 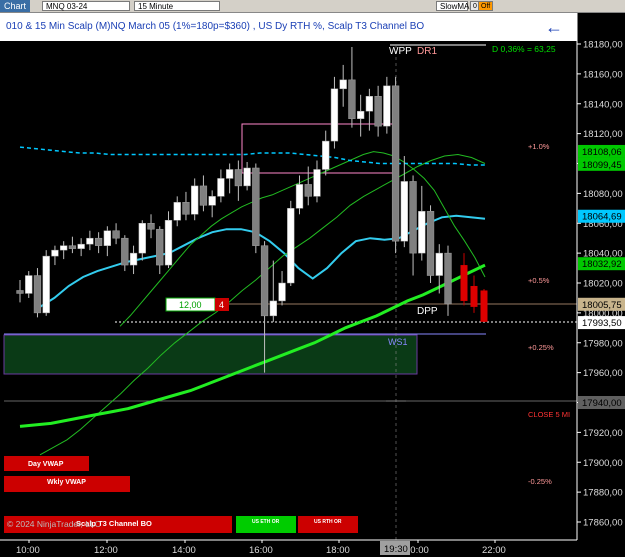 I want to click on y-tick-label: 17860,00, so click(x=603, y=523).